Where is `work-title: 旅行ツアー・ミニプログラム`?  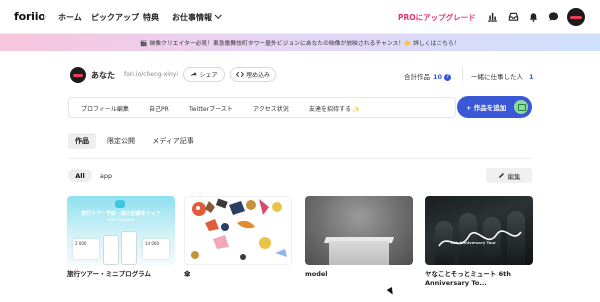 work-title: 旅行ツアー・ミニプログラム is located at coordinates (121, 274).